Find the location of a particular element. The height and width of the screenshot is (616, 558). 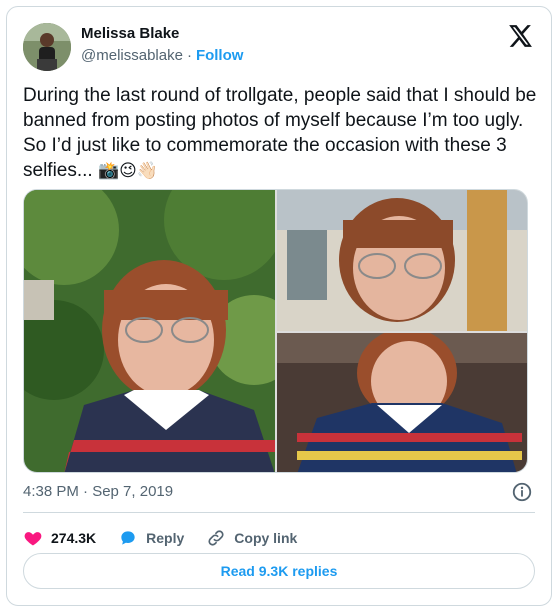

follow-button: Follow is located at coordinates (220, 55).